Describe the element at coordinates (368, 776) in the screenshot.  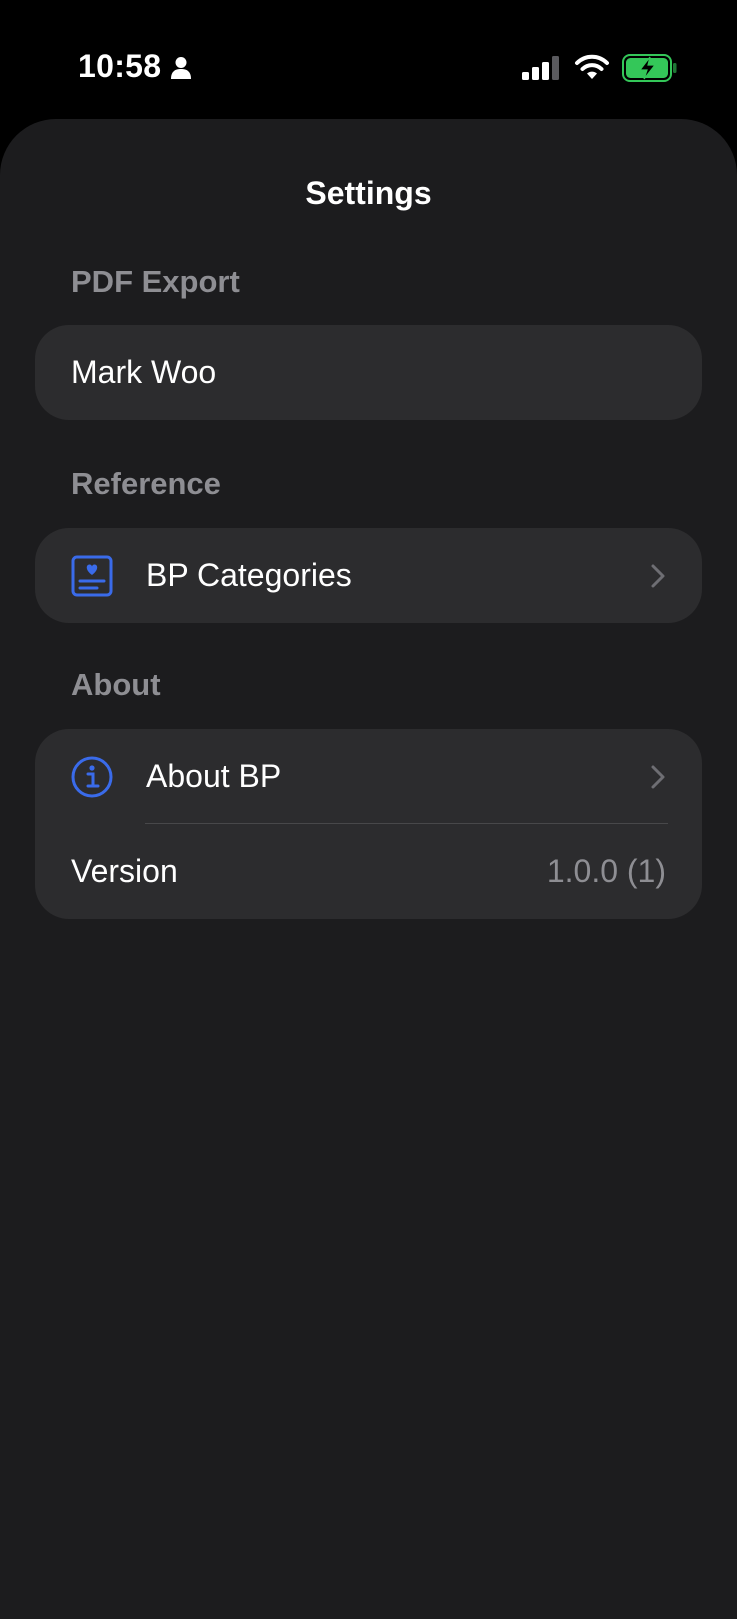
I see `about-bp-row: About BP` at that location.